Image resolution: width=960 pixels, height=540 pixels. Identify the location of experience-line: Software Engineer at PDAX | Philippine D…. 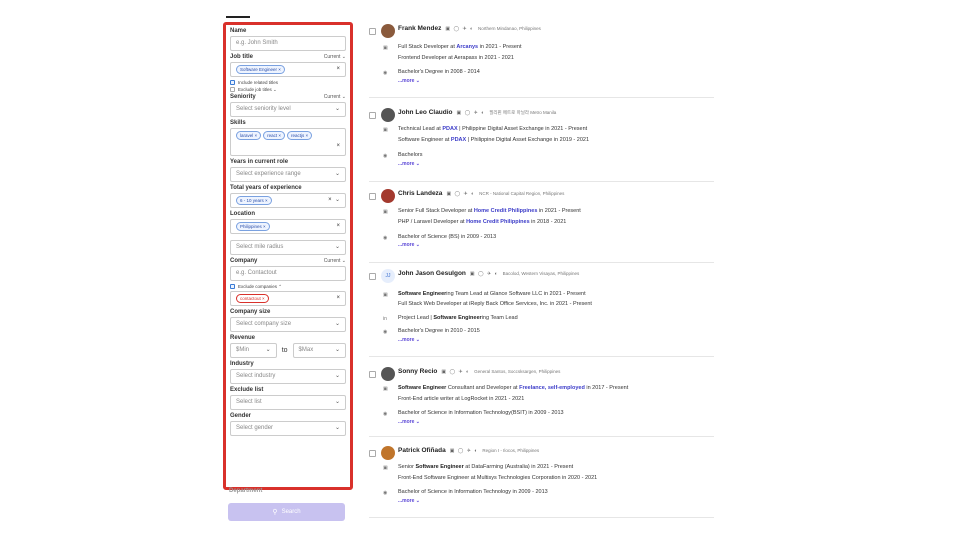
(494, 140).